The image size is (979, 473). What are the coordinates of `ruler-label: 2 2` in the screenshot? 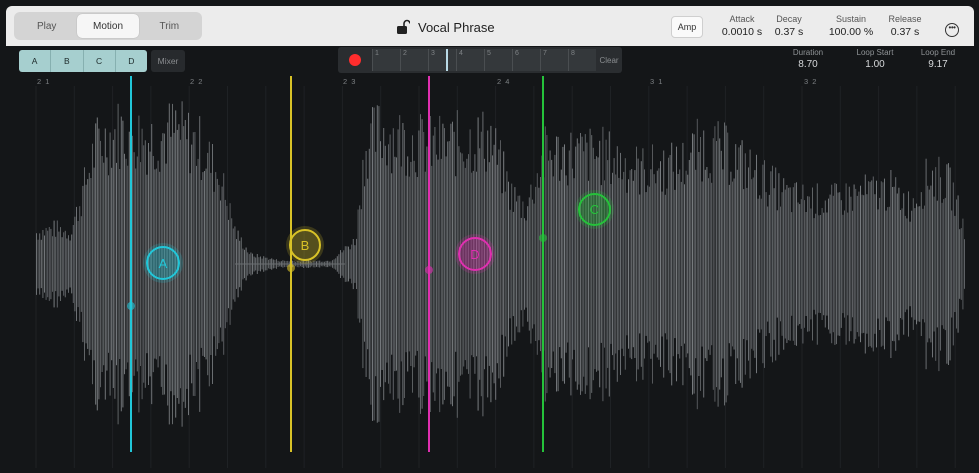 It's located at (197, 81).